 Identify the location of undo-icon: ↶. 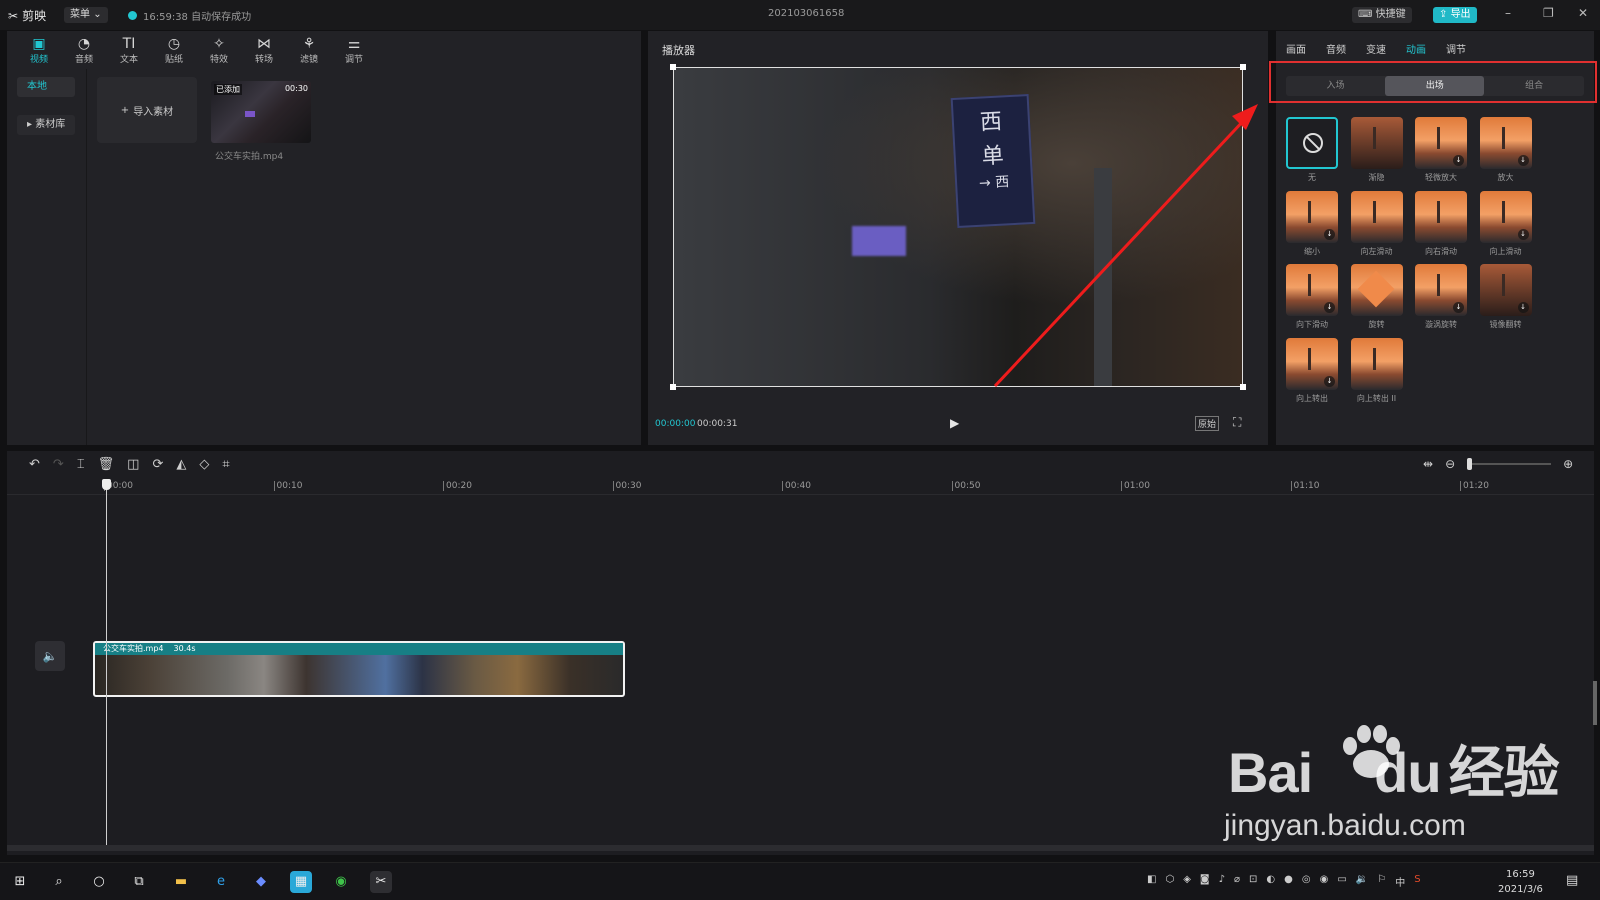
(34, 464).